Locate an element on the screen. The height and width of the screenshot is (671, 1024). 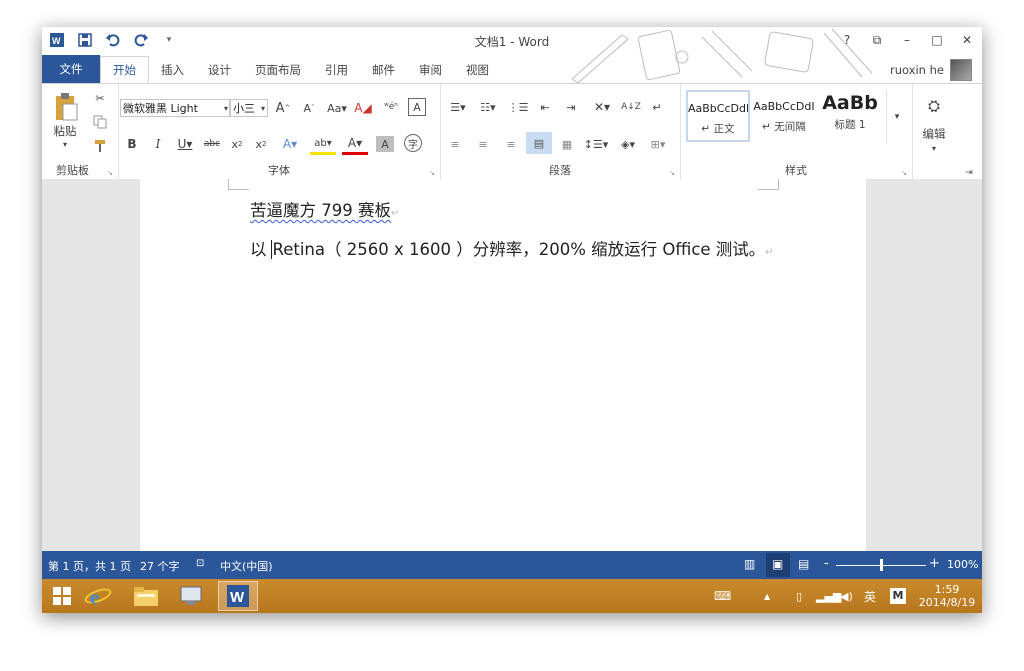
multilevel-list-icon: ⋮☰ is located at coordinates (518, 107).